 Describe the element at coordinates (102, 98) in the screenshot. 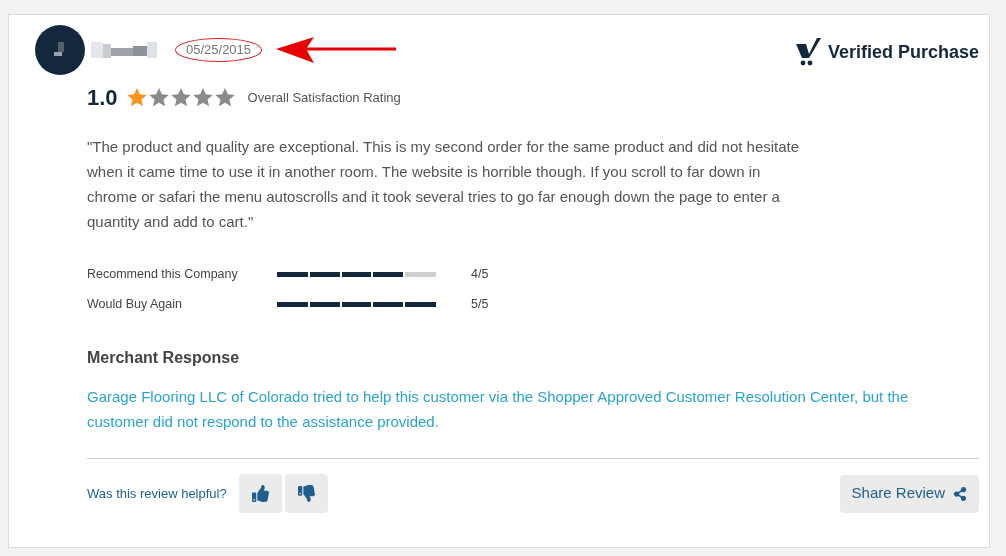

I see `rating-score: 1.0` at that location.